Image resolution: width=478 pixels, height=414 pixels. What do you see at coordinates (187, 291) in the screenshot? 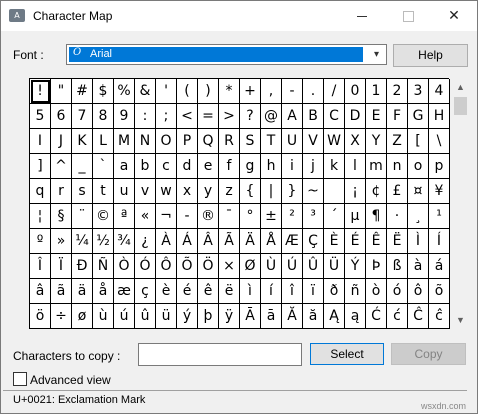
I see `character-cell: é` at bounding box center [187, 291].